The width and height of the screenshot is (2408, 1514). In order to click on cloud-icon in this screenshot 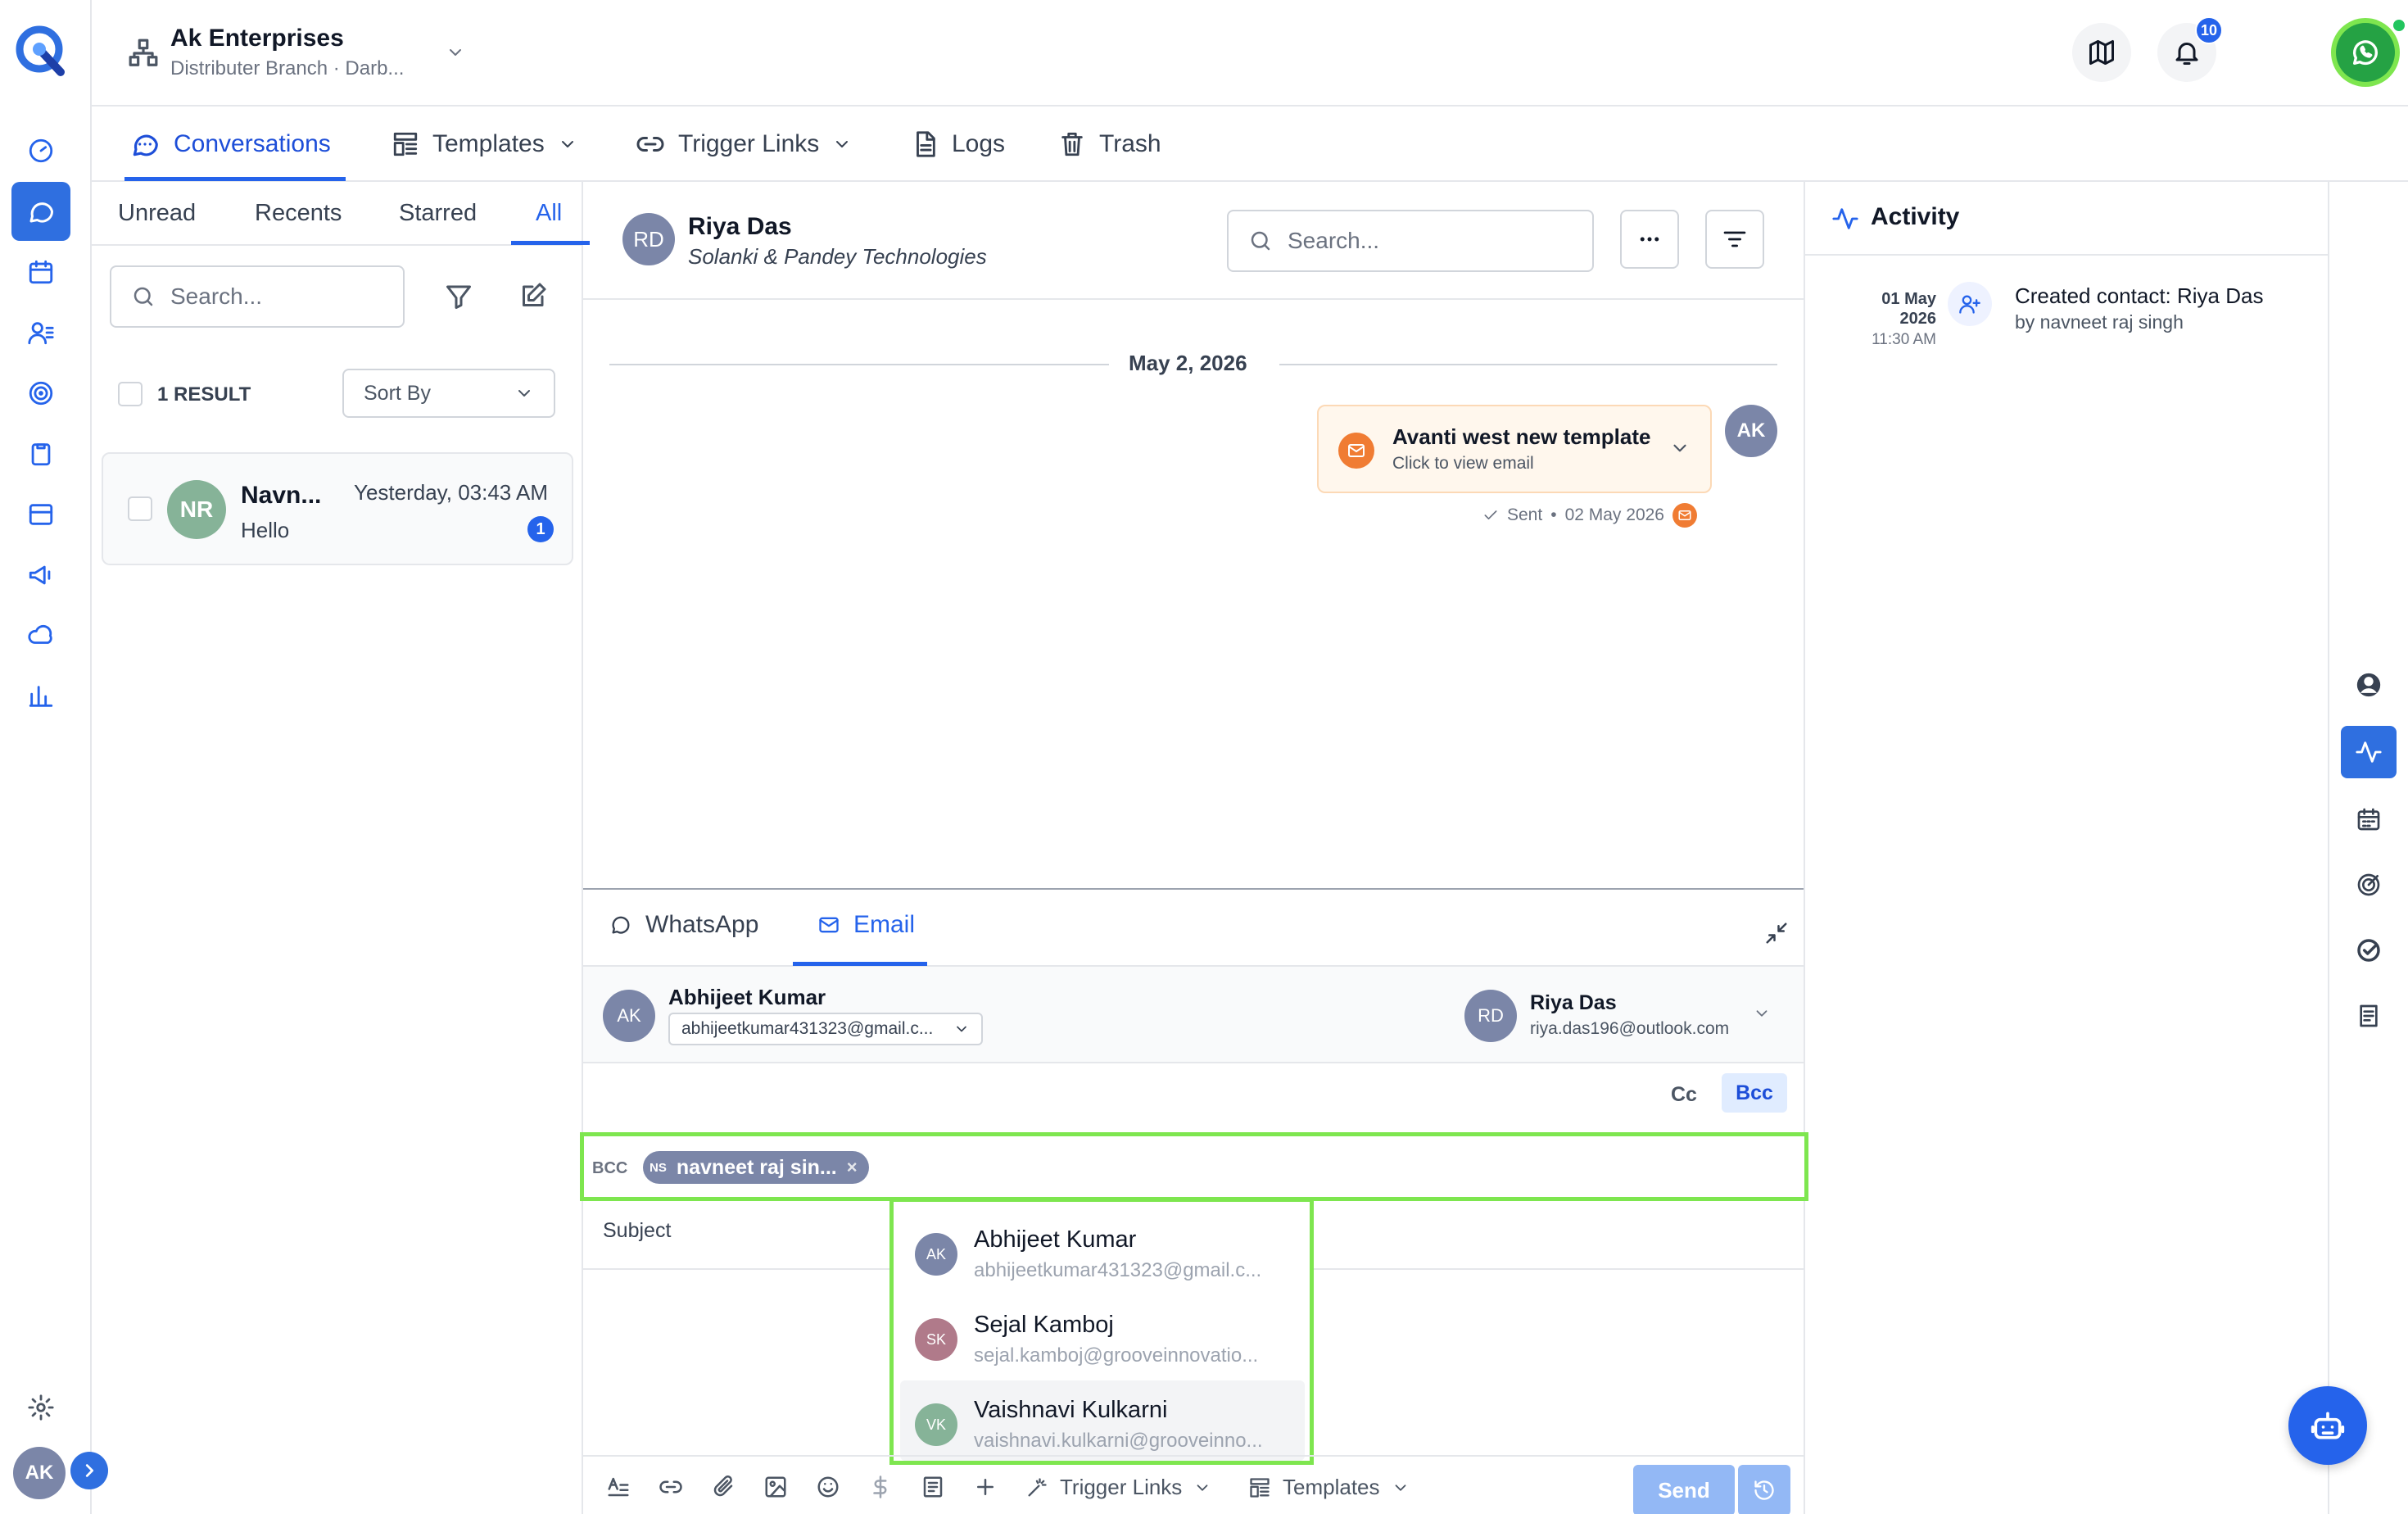, I will do `click(40, 635)`.